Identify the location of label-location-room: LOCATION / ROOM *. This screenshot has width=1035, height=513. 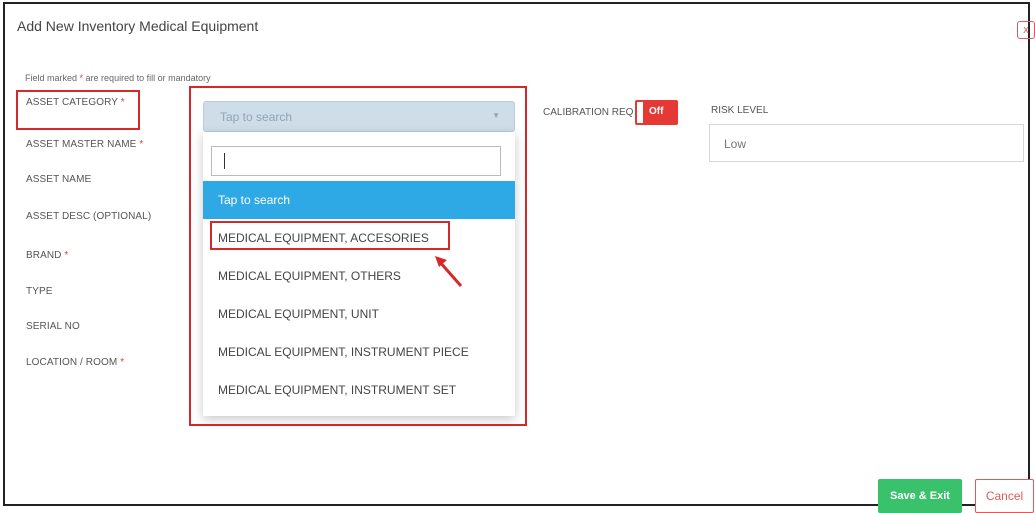
(75, 362).